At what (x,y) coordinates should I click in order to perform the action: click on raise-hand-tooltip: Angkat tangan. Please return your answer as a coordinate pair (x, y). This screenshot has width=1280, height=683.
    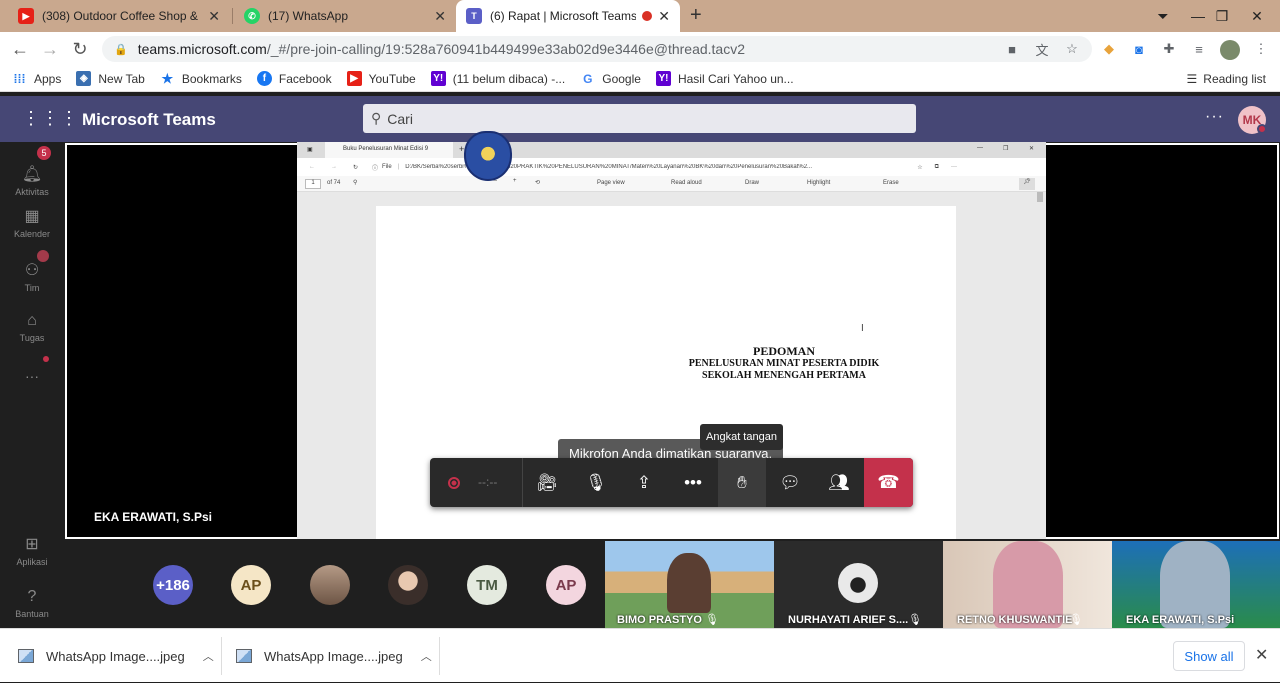
    Looking at the image, I should click on (741, 437).